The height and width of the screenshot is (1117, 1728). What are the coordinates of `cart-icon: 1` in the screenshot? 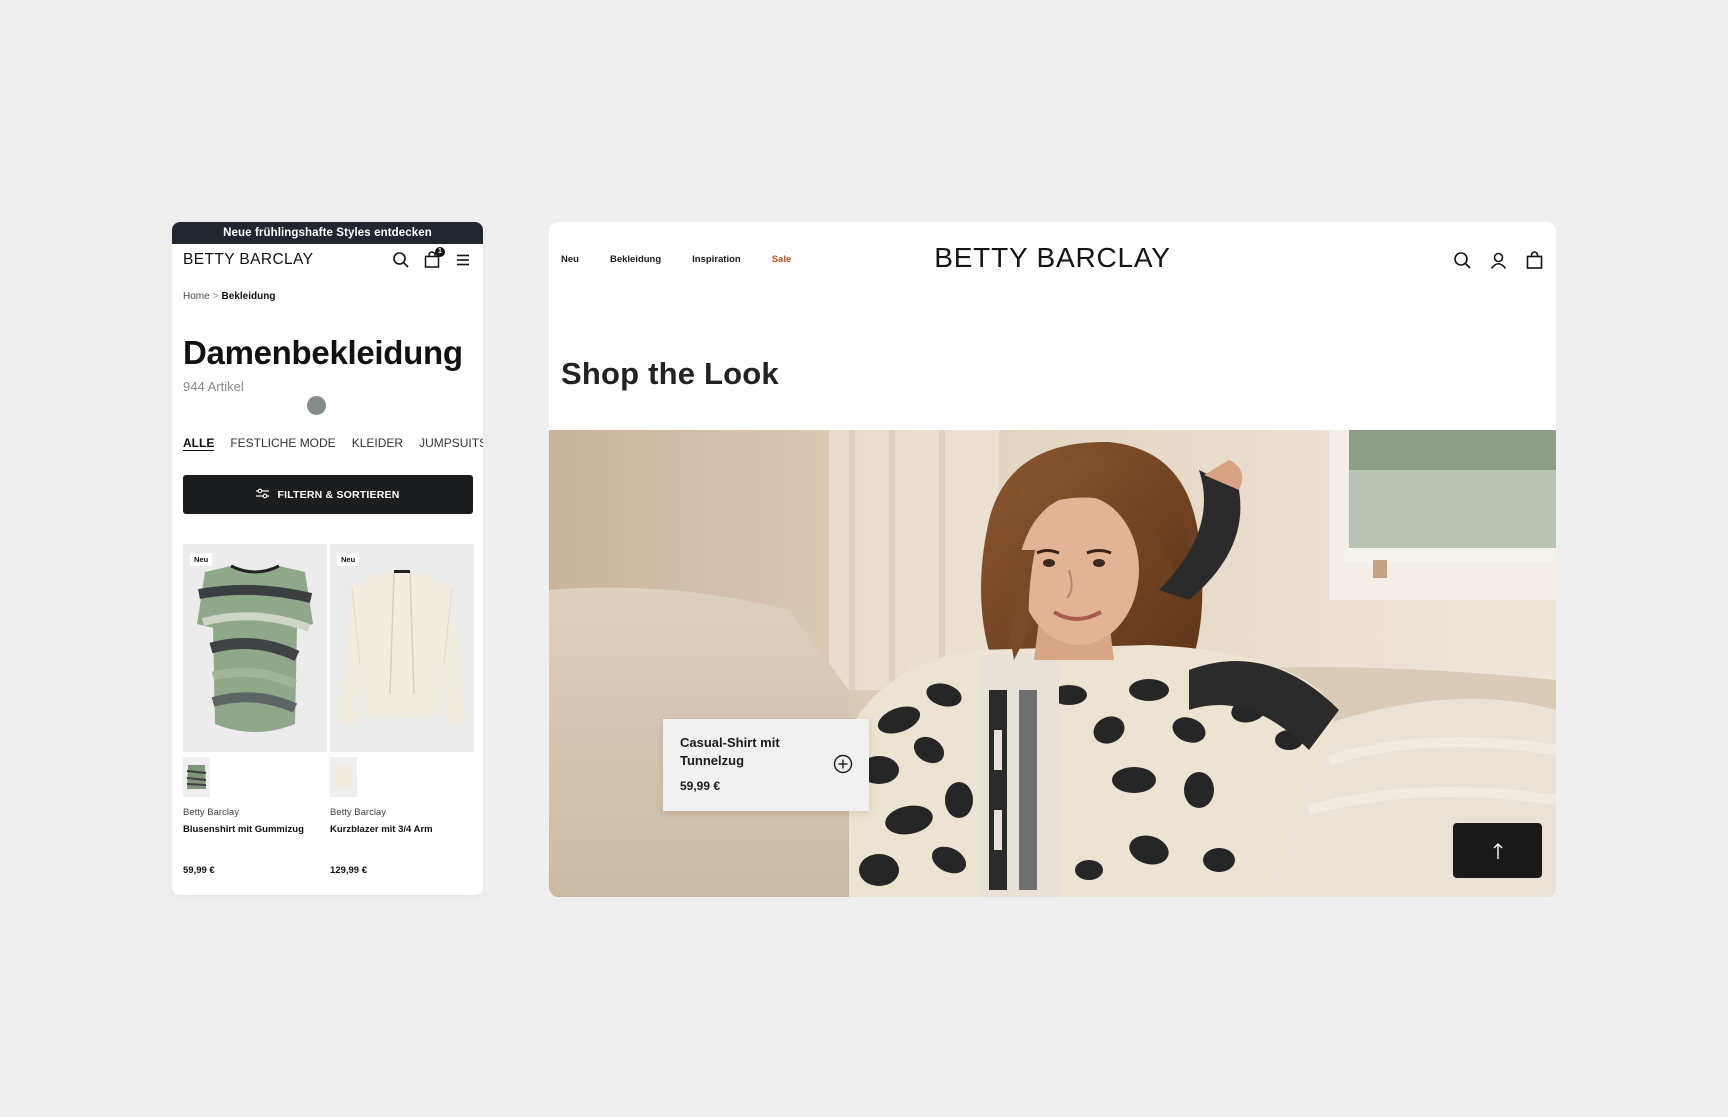 It's located at (434, 258).